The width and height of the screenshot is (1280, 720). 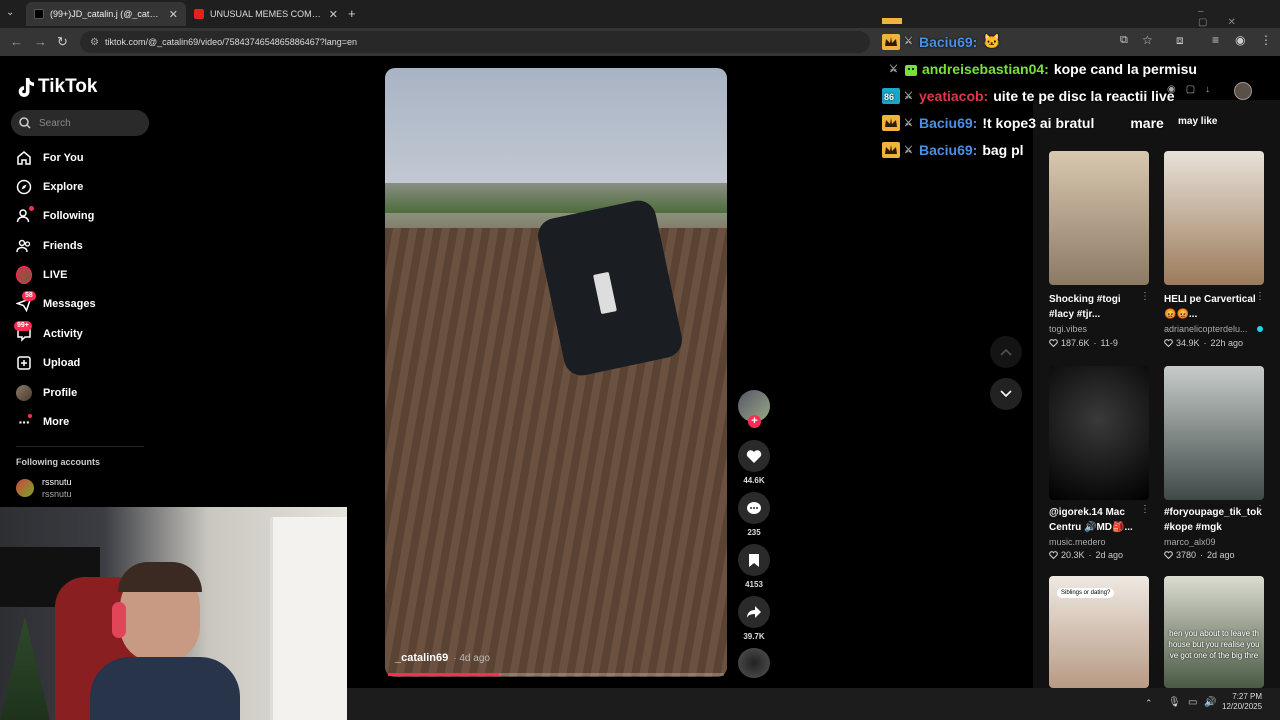 I want to click on activity-icon: 99+, so click(x=23, y=331).